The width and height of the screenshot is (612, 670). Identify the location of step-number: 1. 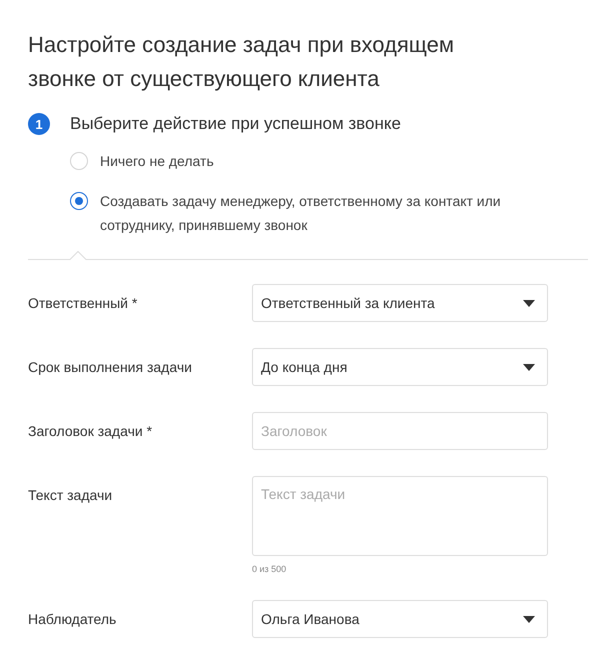
(39, 124).